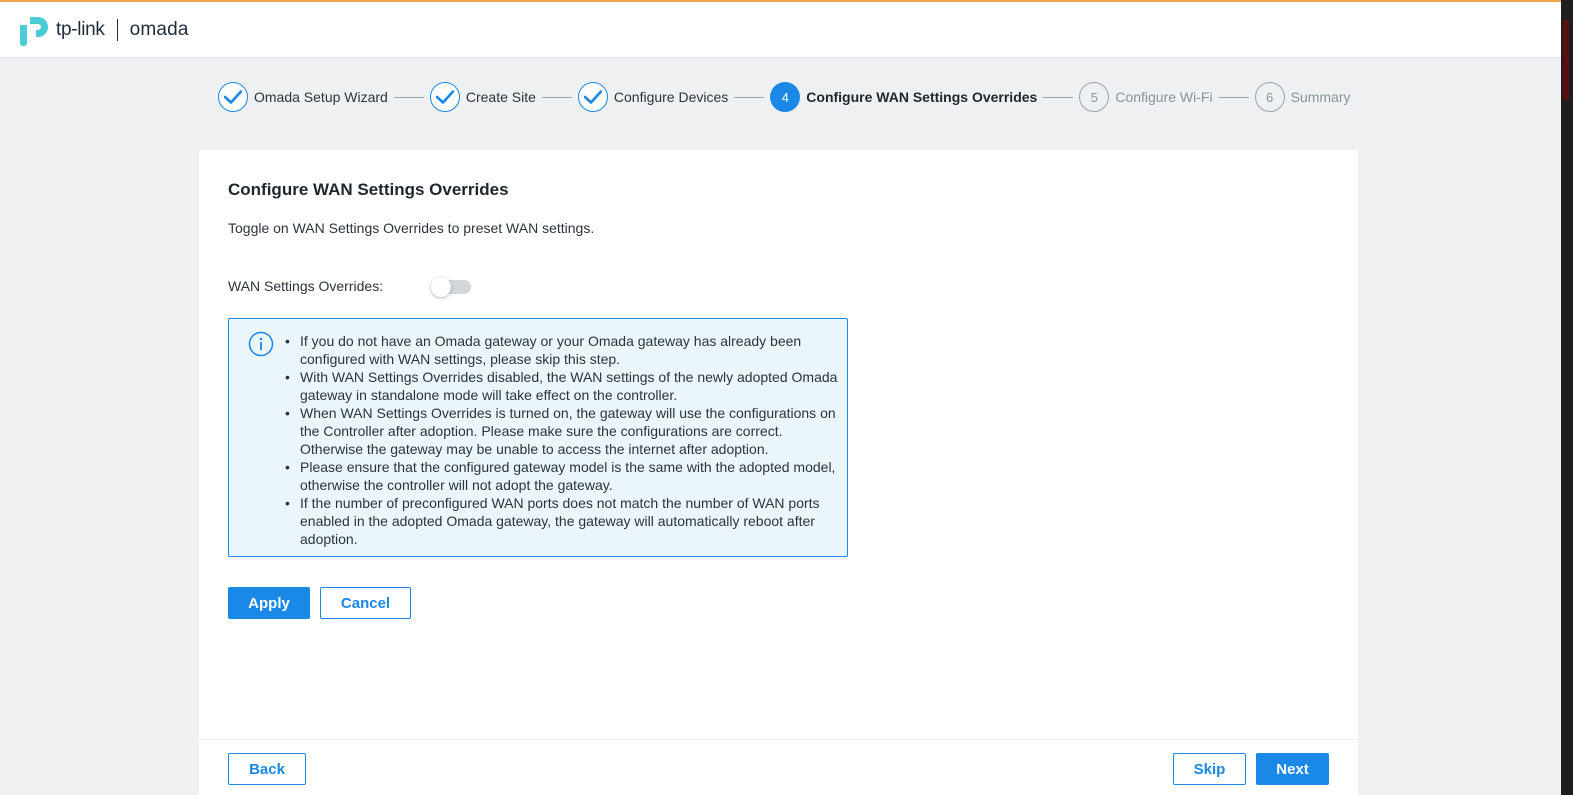  What do you see at coordinates (500, 97) in the screenshot?
I see `step-label: Create Site` at bounding box center [500, 97].